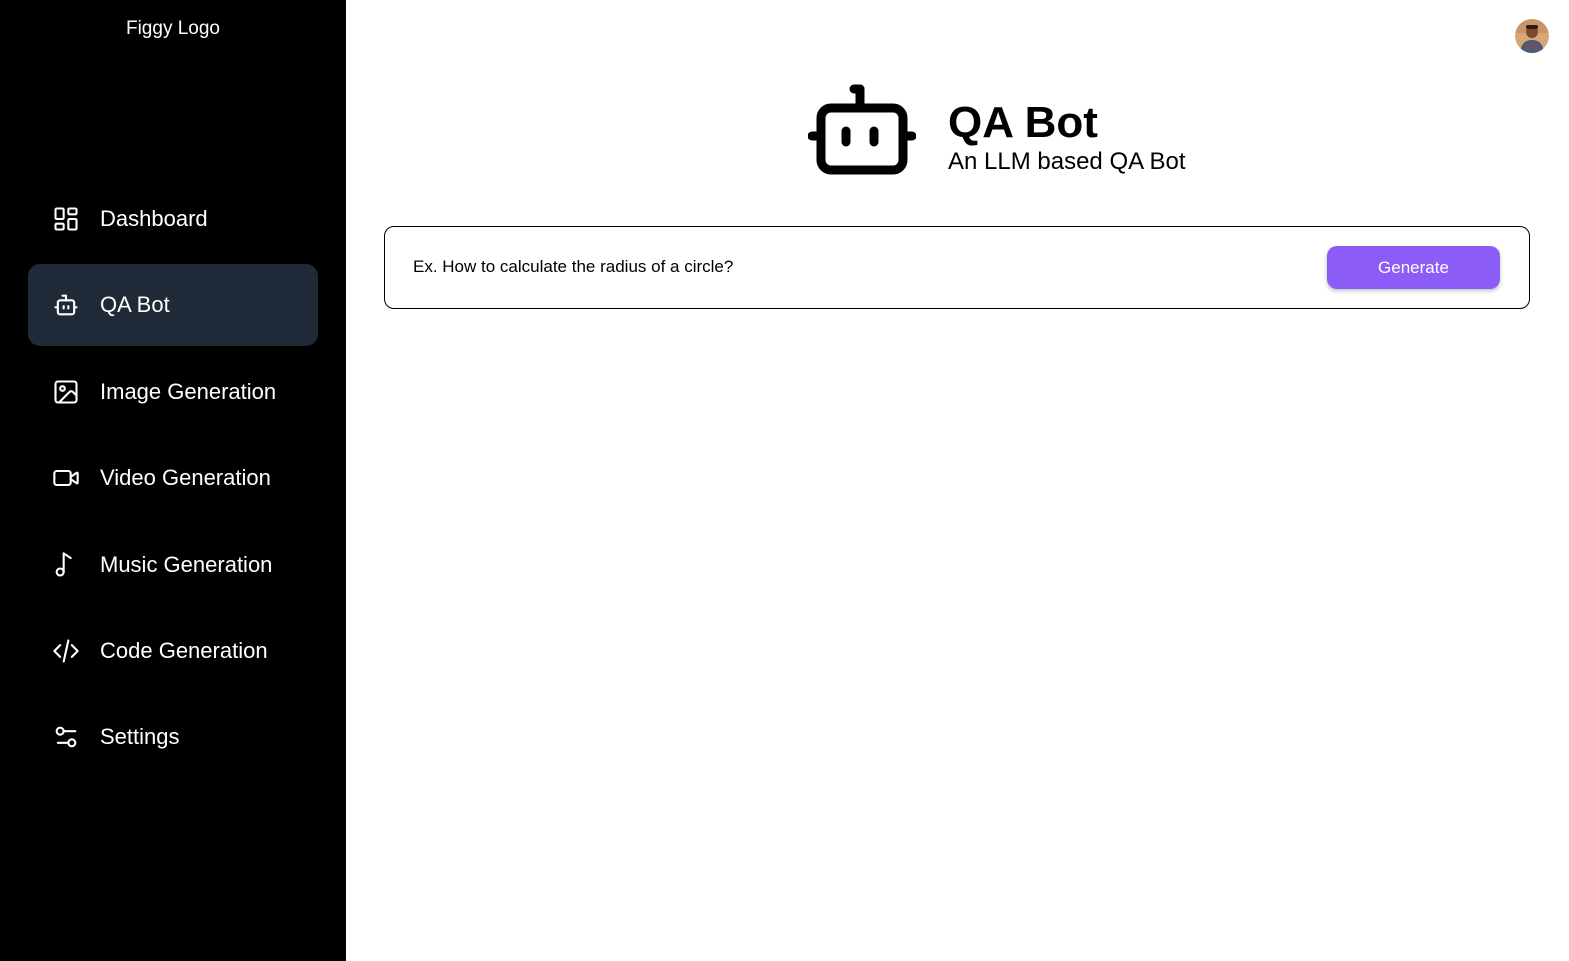  Describe the element at coordinates (185, 478) in the screenshot. I see `sidebar-item-label: Video Generation` at that location.